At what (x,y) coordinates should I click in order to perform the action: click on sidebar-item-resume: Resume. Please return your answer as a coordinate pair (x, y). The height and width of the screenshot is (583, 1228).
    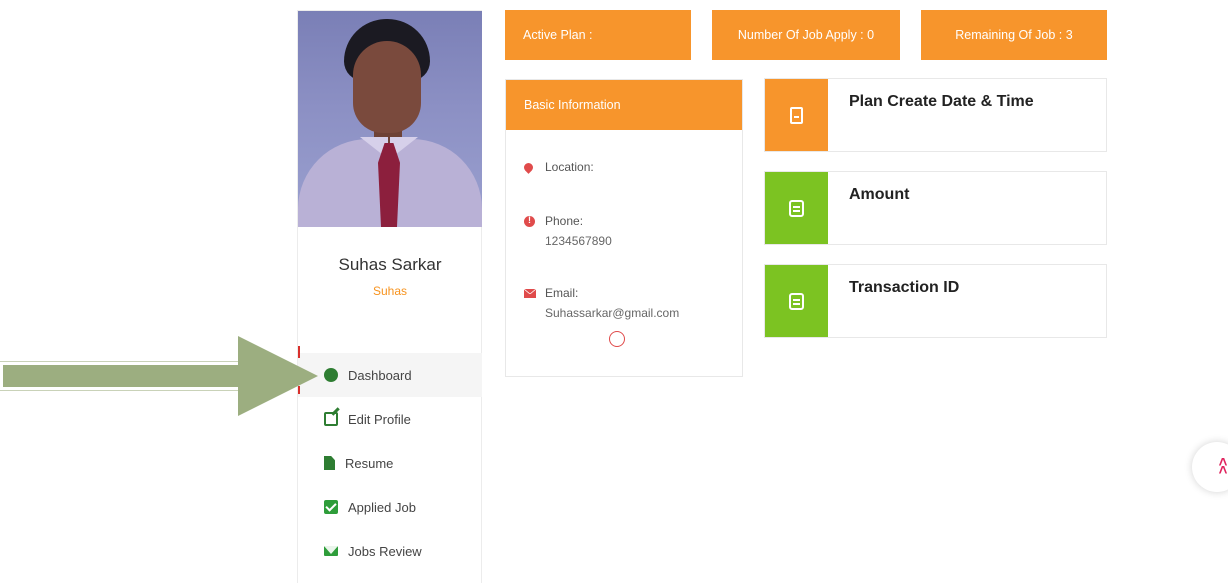
    Looking at the image, I should click on (390, 463).